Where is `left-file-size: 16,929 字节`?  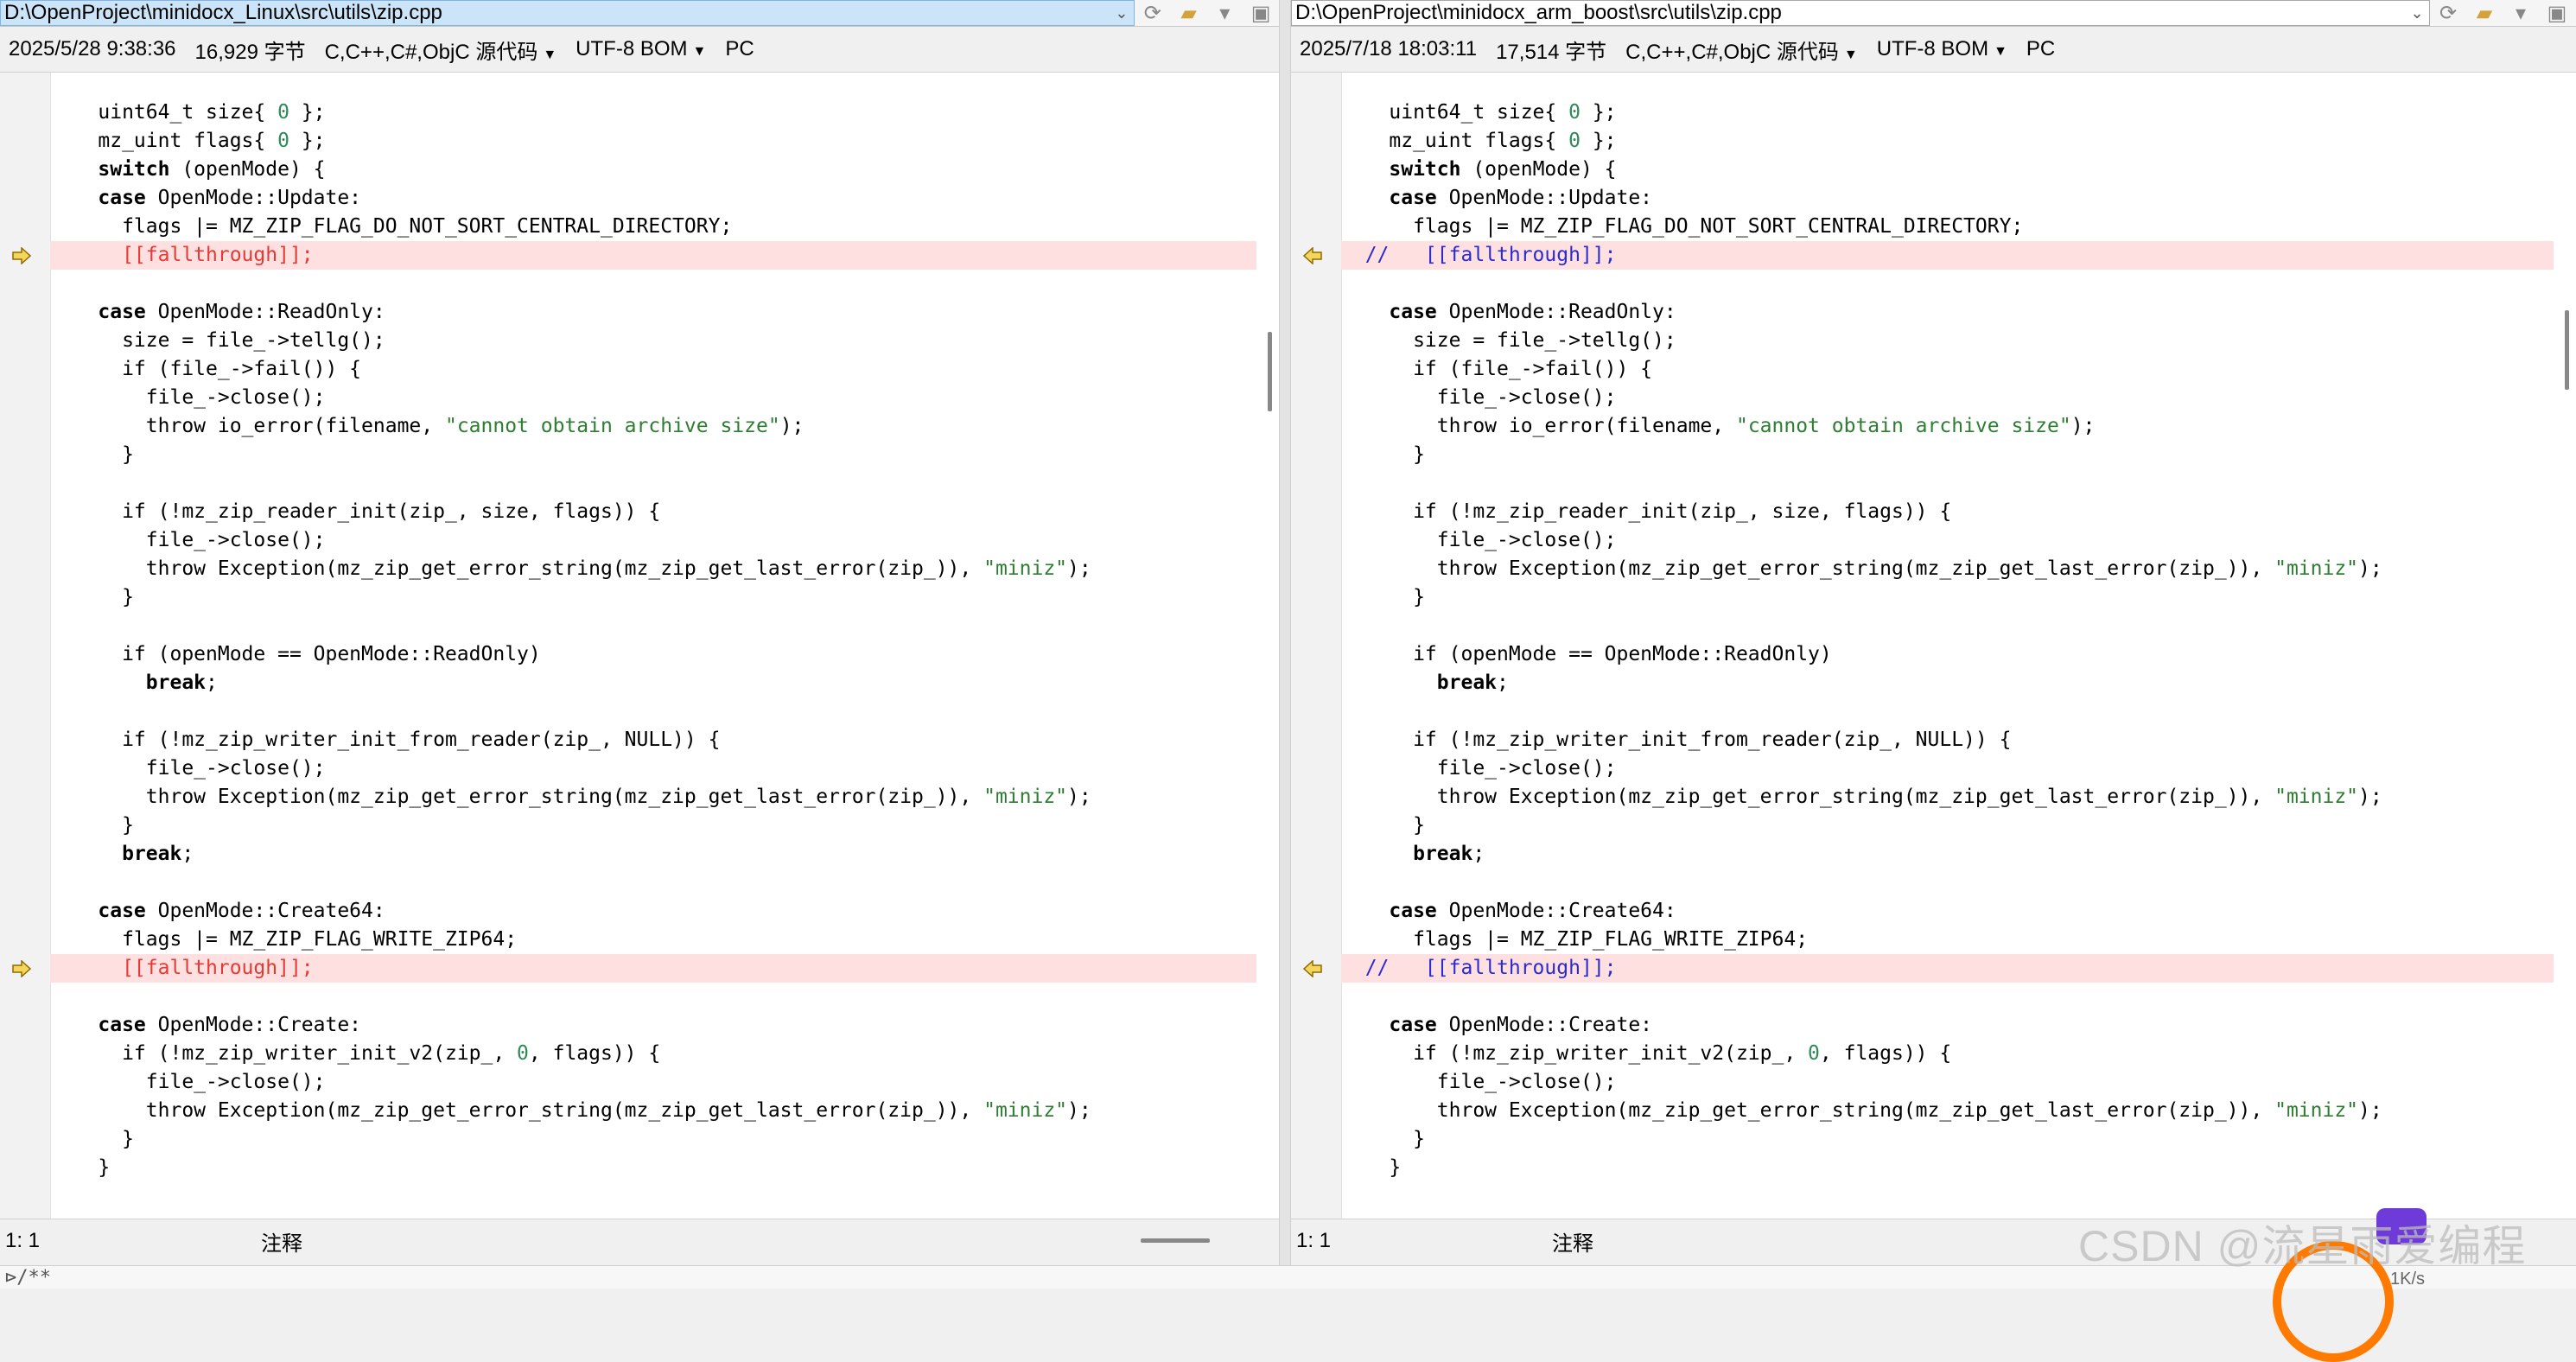
left-file-size: 16,929 字节 is located at coordinates (250, 52).